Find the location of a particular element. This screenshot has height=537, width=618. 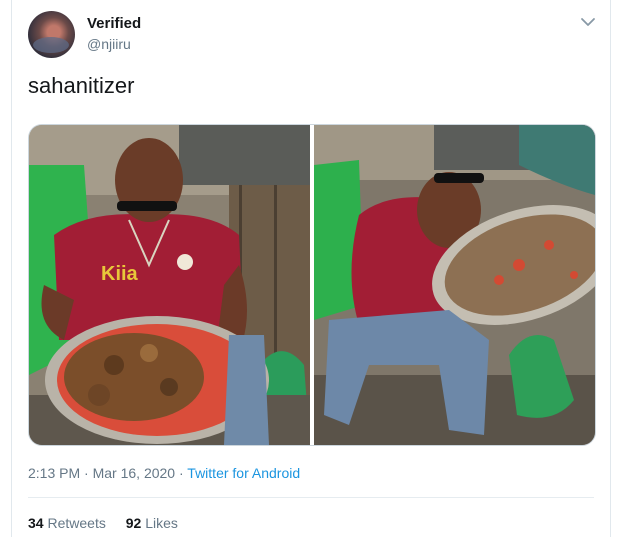

likes-stat: 92 Likes is located at coordinates (152, 523).